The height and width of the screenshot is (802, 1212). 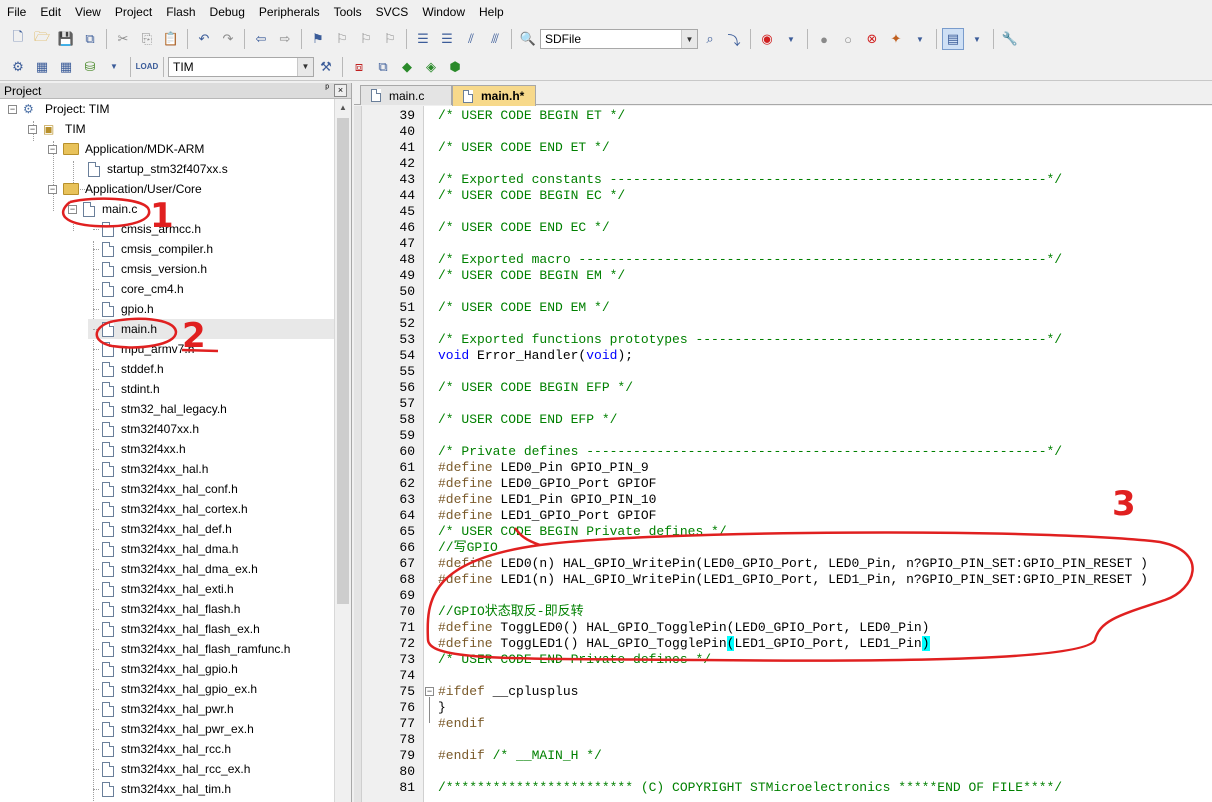 I want to click on select-packs-icon: ⧉, so click(x=383, y=67).